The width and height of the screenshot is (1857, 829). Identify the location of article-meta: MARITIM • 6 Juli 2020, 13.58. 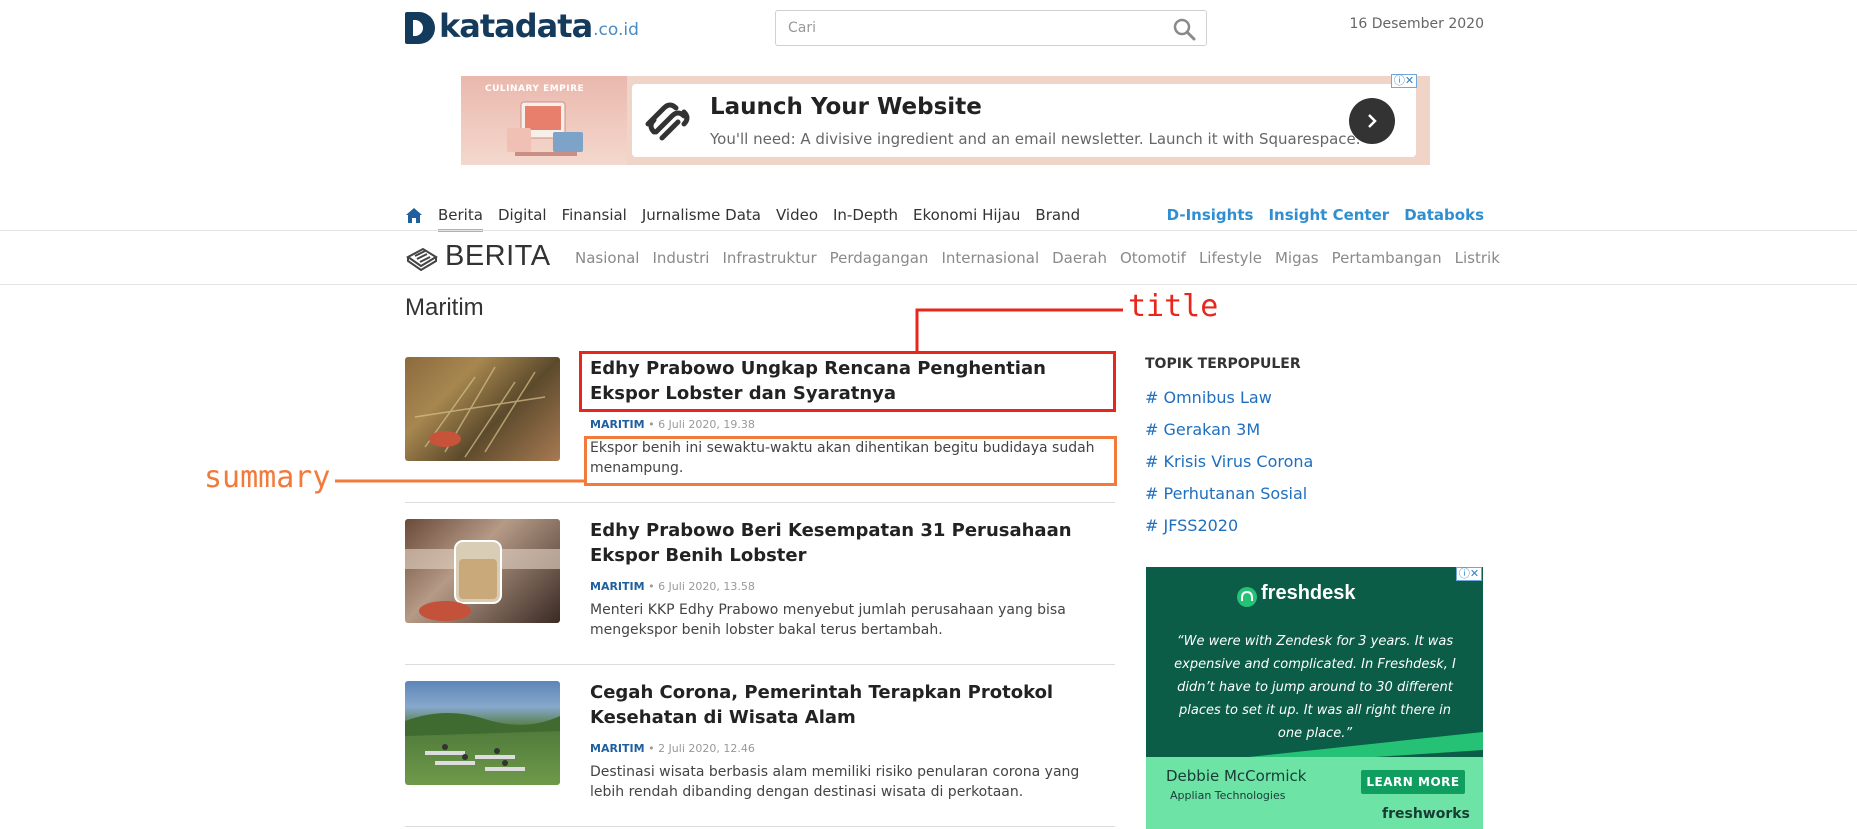
(672, 586).